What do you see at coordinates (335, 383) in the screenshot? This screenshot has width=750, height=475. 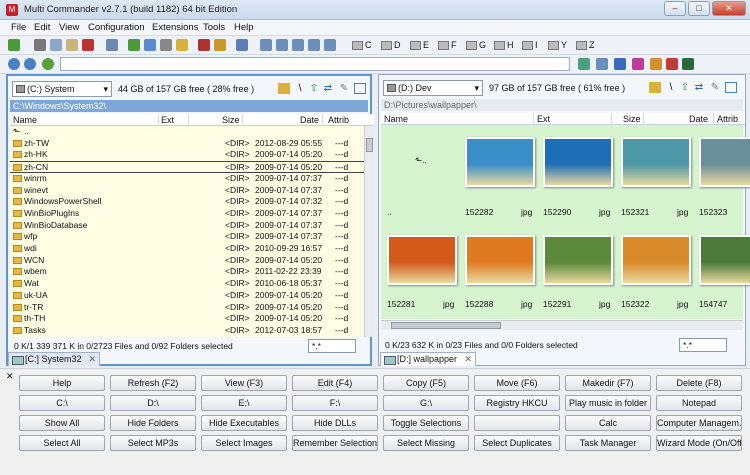 I see `user-button: Edit (F4)` at bounding box center [335, 383].